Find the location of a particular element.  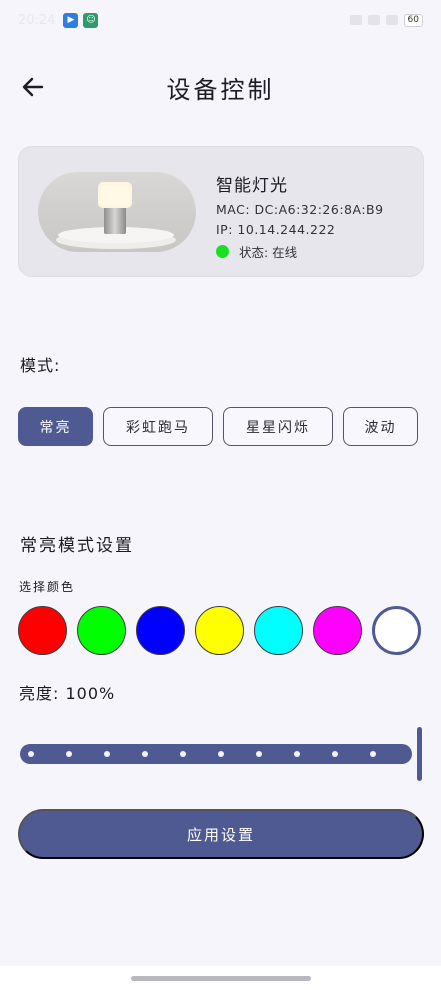

mode-button-wave: 波动 is located at coordinates (380, 426).